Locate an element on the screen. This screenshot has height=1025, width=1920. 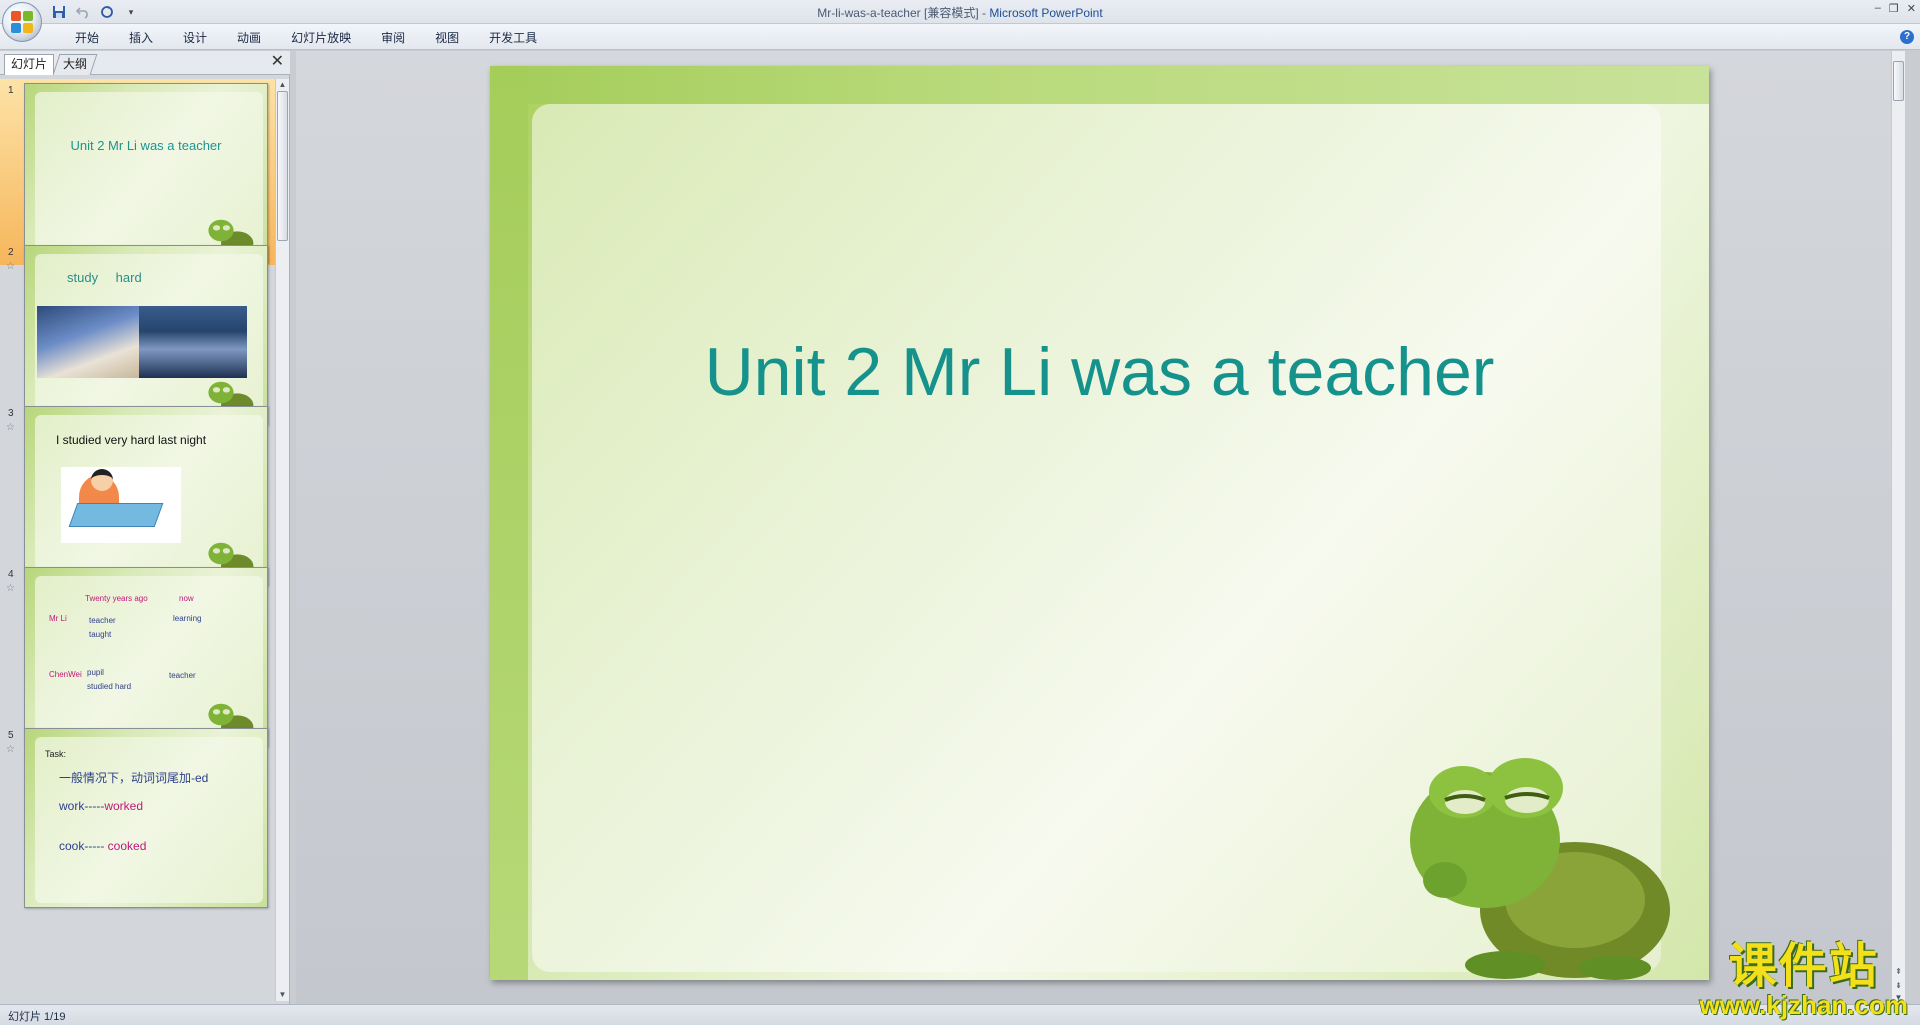
window-controls: – ❐ ✕ is located at coordinates (1895, 8).